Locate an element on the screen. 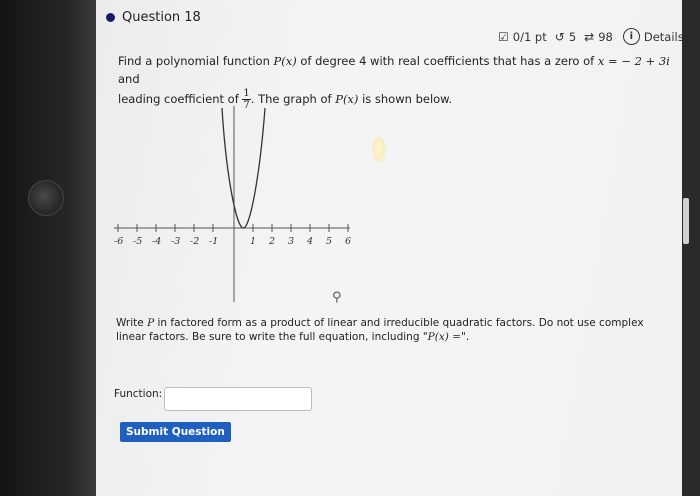  polynomial-graph: -6 -5 -4 -3 -2 -1 1 2 3 4 5 6 is located at coordinates (232, 204).